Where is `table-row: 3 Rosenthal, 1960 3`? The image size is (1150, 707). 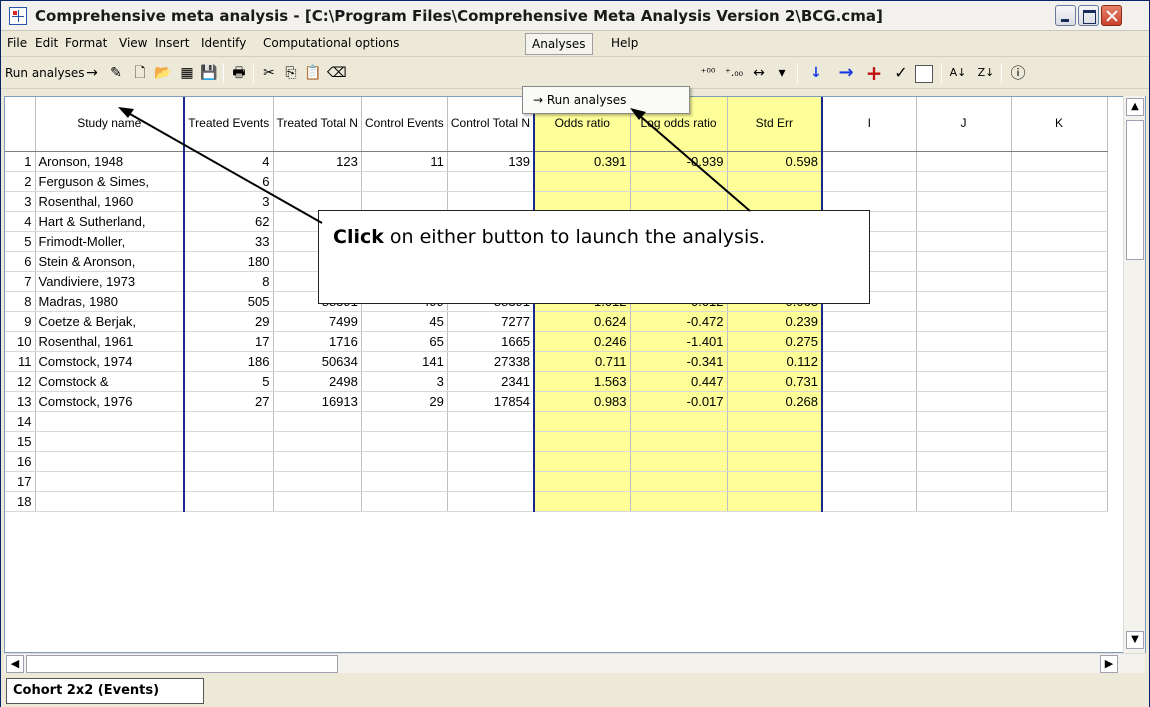
table-row: 3 Rosenthal, 1960 3 is located at coordinates (556, 201).